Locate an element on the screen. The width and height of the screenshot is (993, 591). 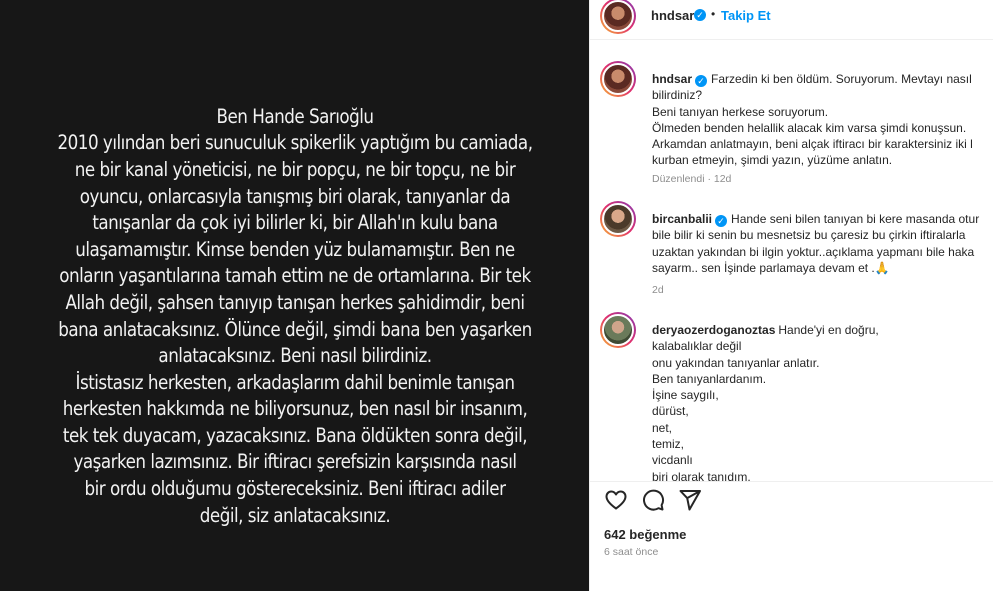
comment-text-line: temiz, is located at coordinates (668, 444).